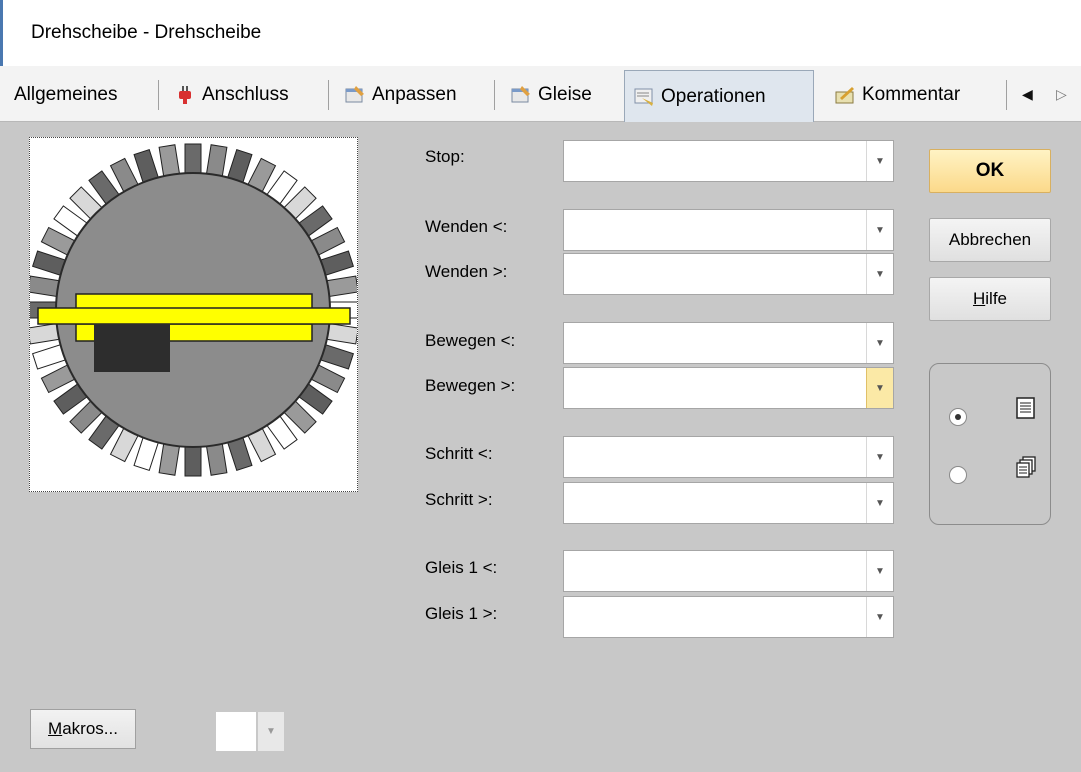 Image resolution: width=1081 pixels, height=772 pixels. I want to click on tab-label: Anschluss, so click(245, 94).